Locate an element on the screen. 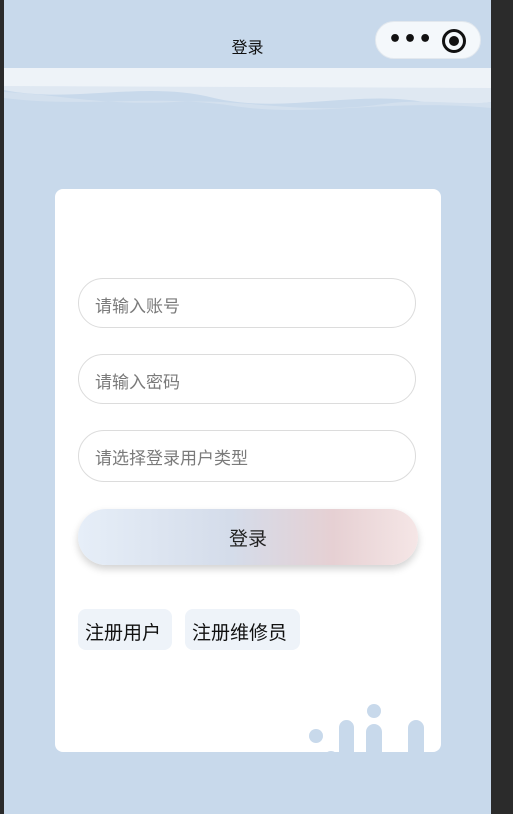 The image size is (513, 814). password-placeholder: 请输入密码 is located at coordinates (137, 383).